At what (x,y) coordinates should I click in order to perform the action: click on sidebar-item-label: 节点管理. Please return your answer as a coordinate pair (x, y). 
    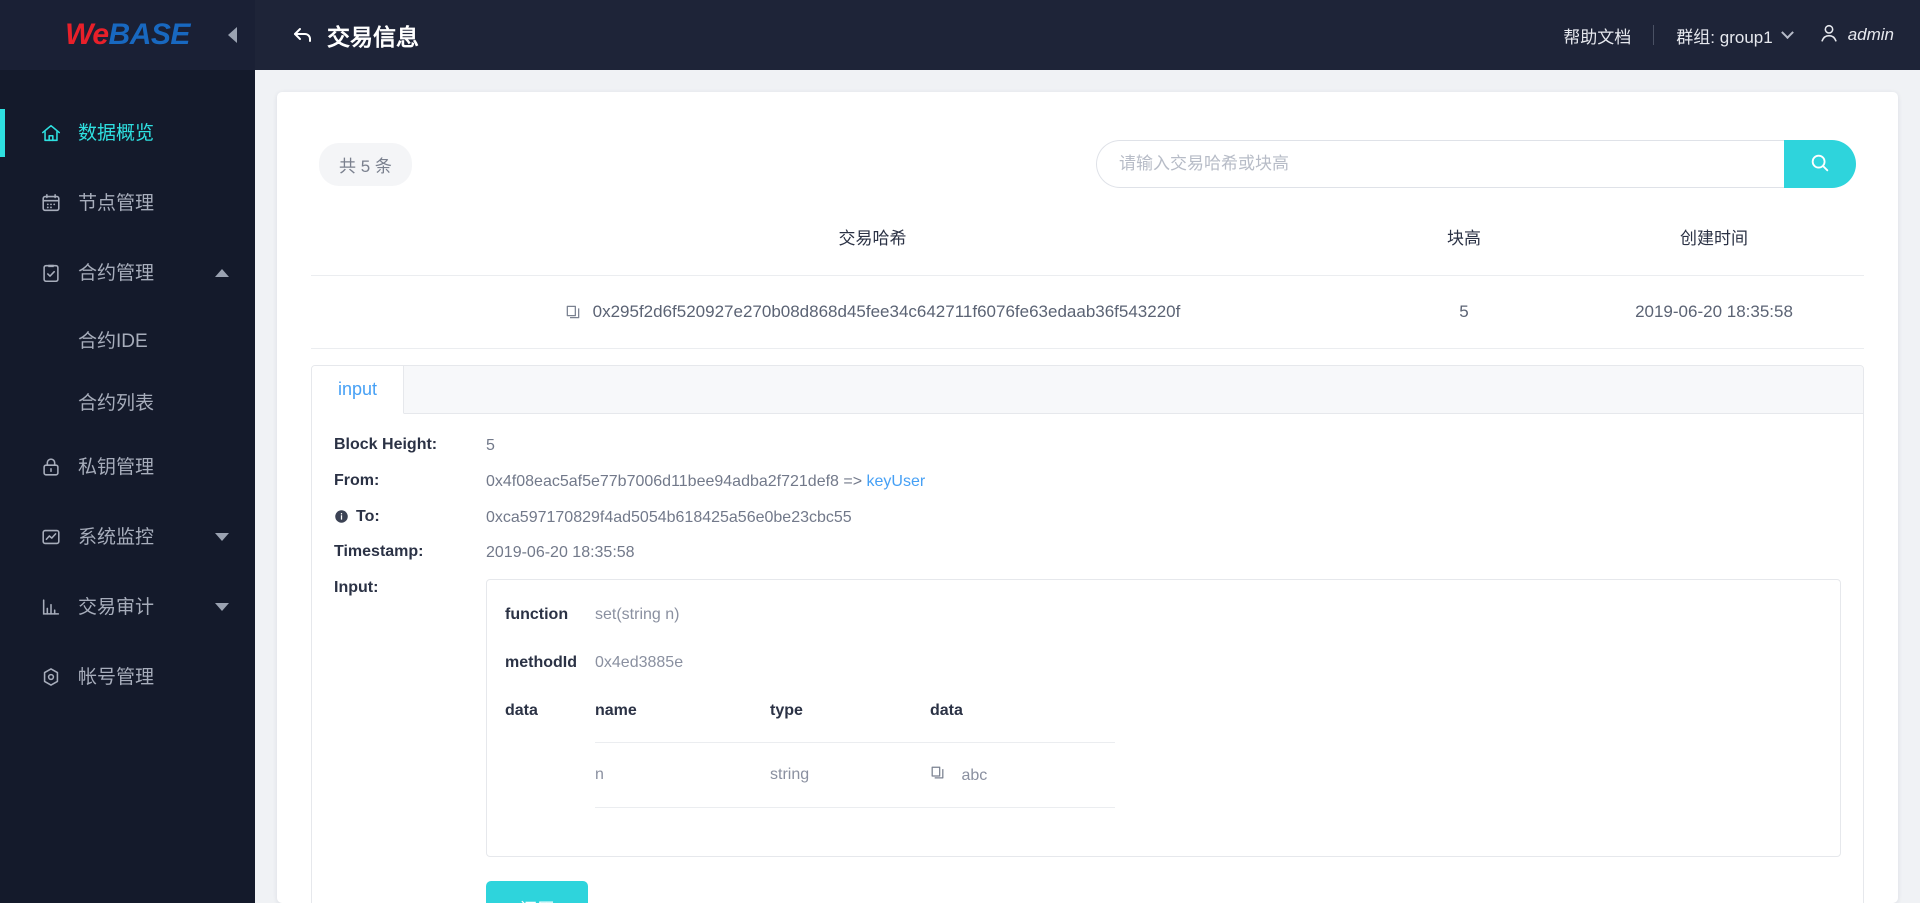
    Looking at the image, I should click on (116, 203).